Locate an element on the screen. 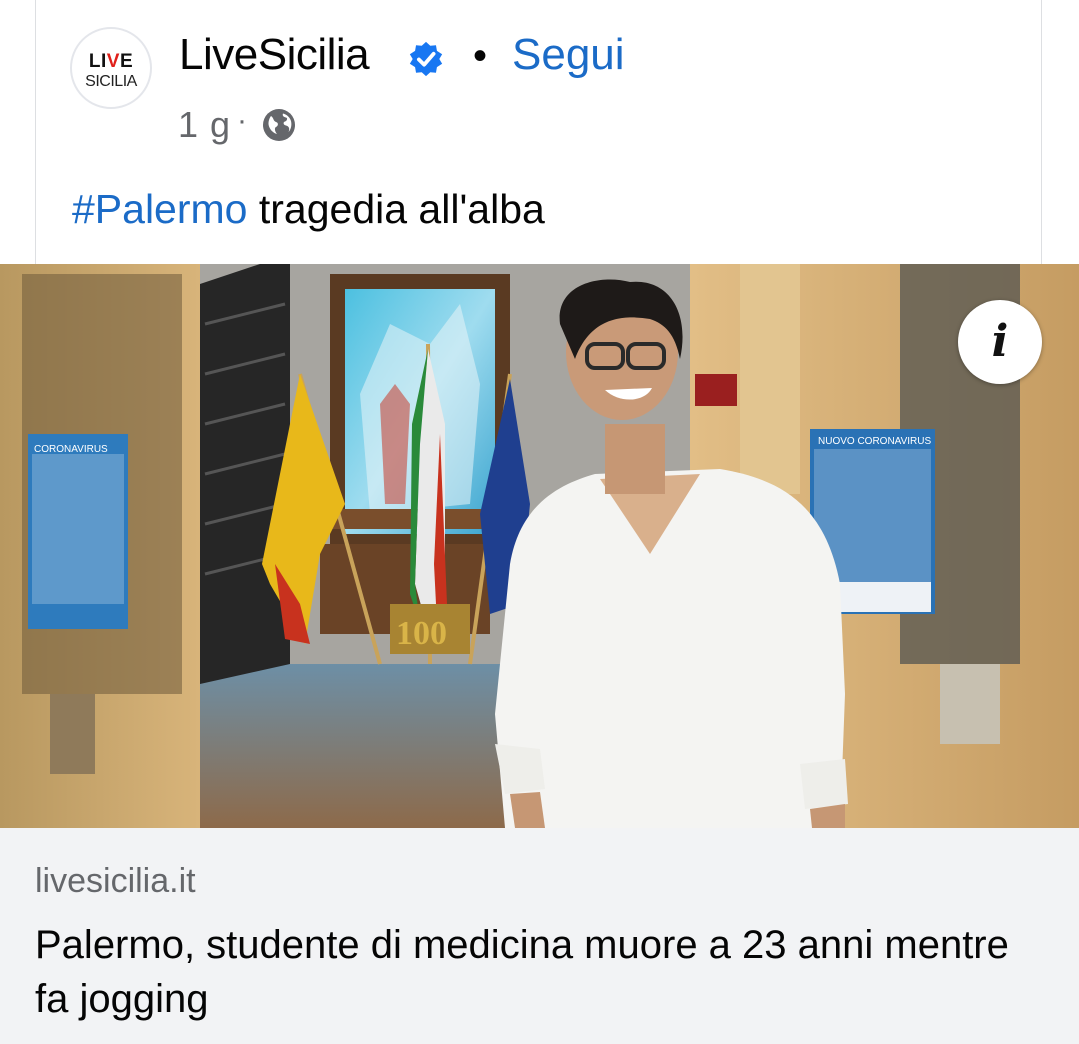 This screenshot has height=1044, width=1079. info-icon: i is located at coordinates (1000, 341).